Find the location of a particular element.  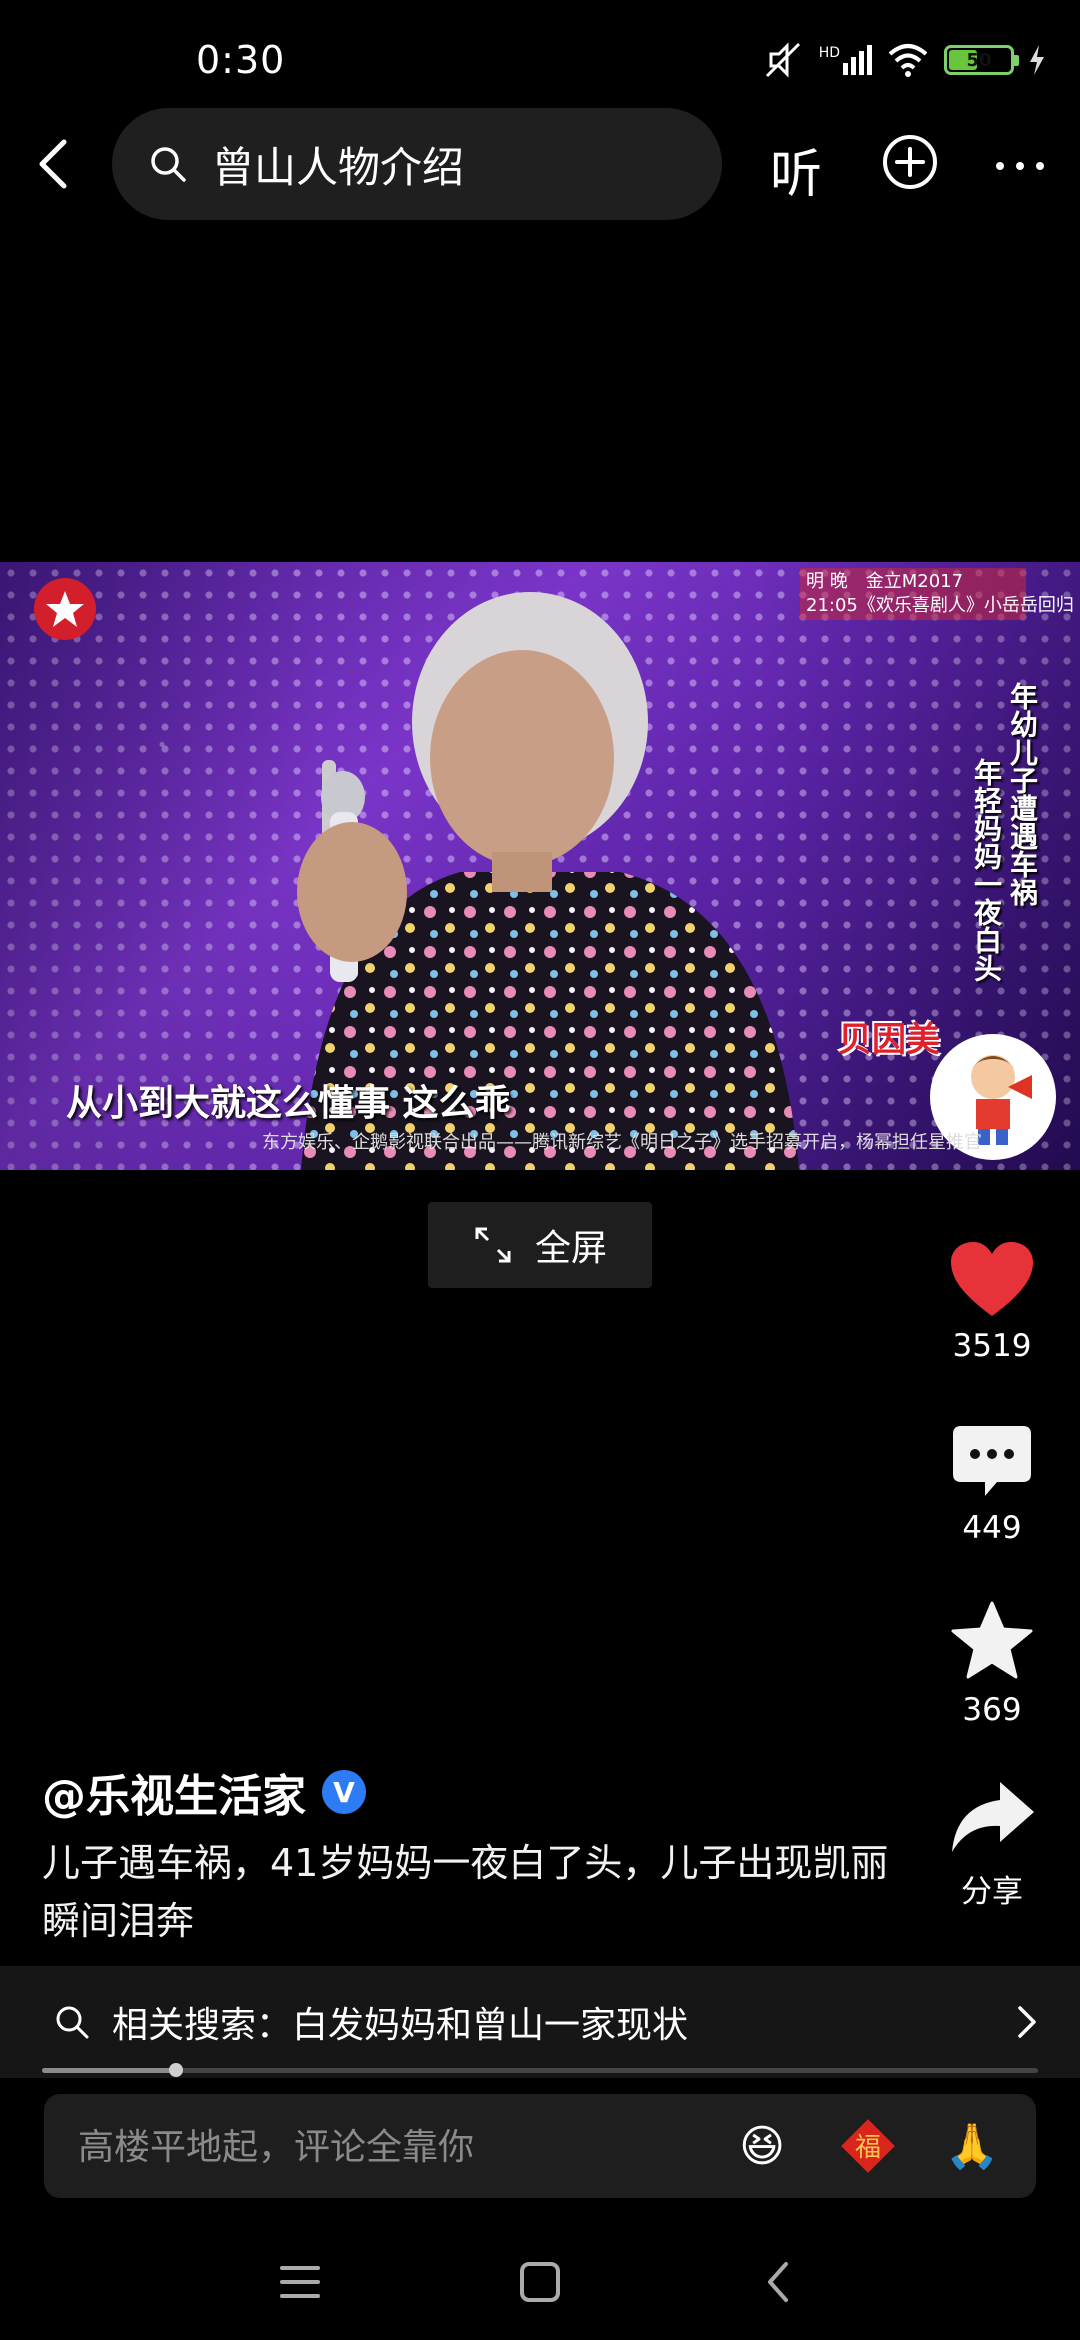

related-search: 相关搜索：白发妈妈和曾山一家现状 is located at coordinates (540, 2022).